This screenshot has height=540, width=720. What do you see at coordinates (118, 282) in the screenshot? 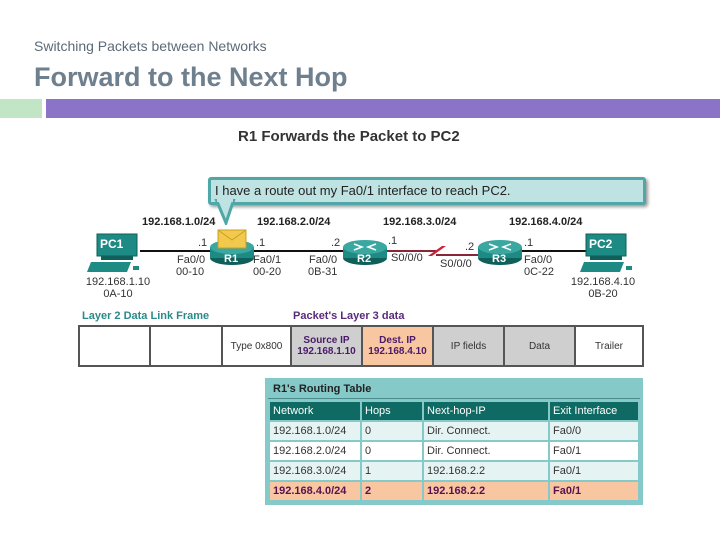
I see `pc1-ip: 192.168.1.10` at bounding box center [118, 282].